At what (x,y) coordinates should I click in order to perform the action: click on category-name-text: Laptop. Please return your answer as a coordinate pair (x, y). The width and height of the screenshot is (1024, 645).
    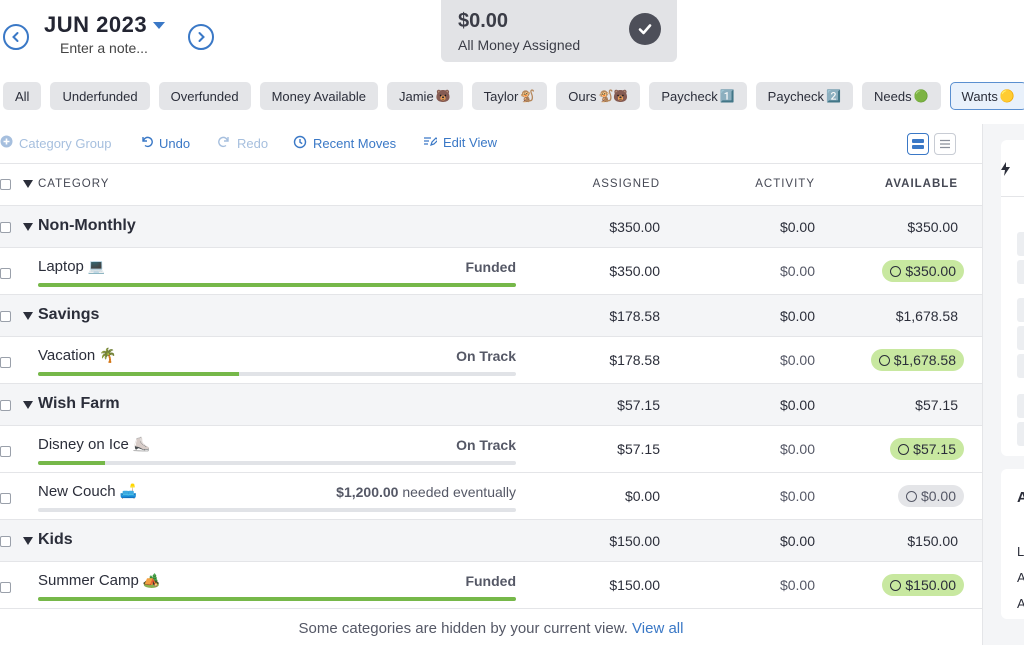
    Looking at the image, I should click on (61, 266).